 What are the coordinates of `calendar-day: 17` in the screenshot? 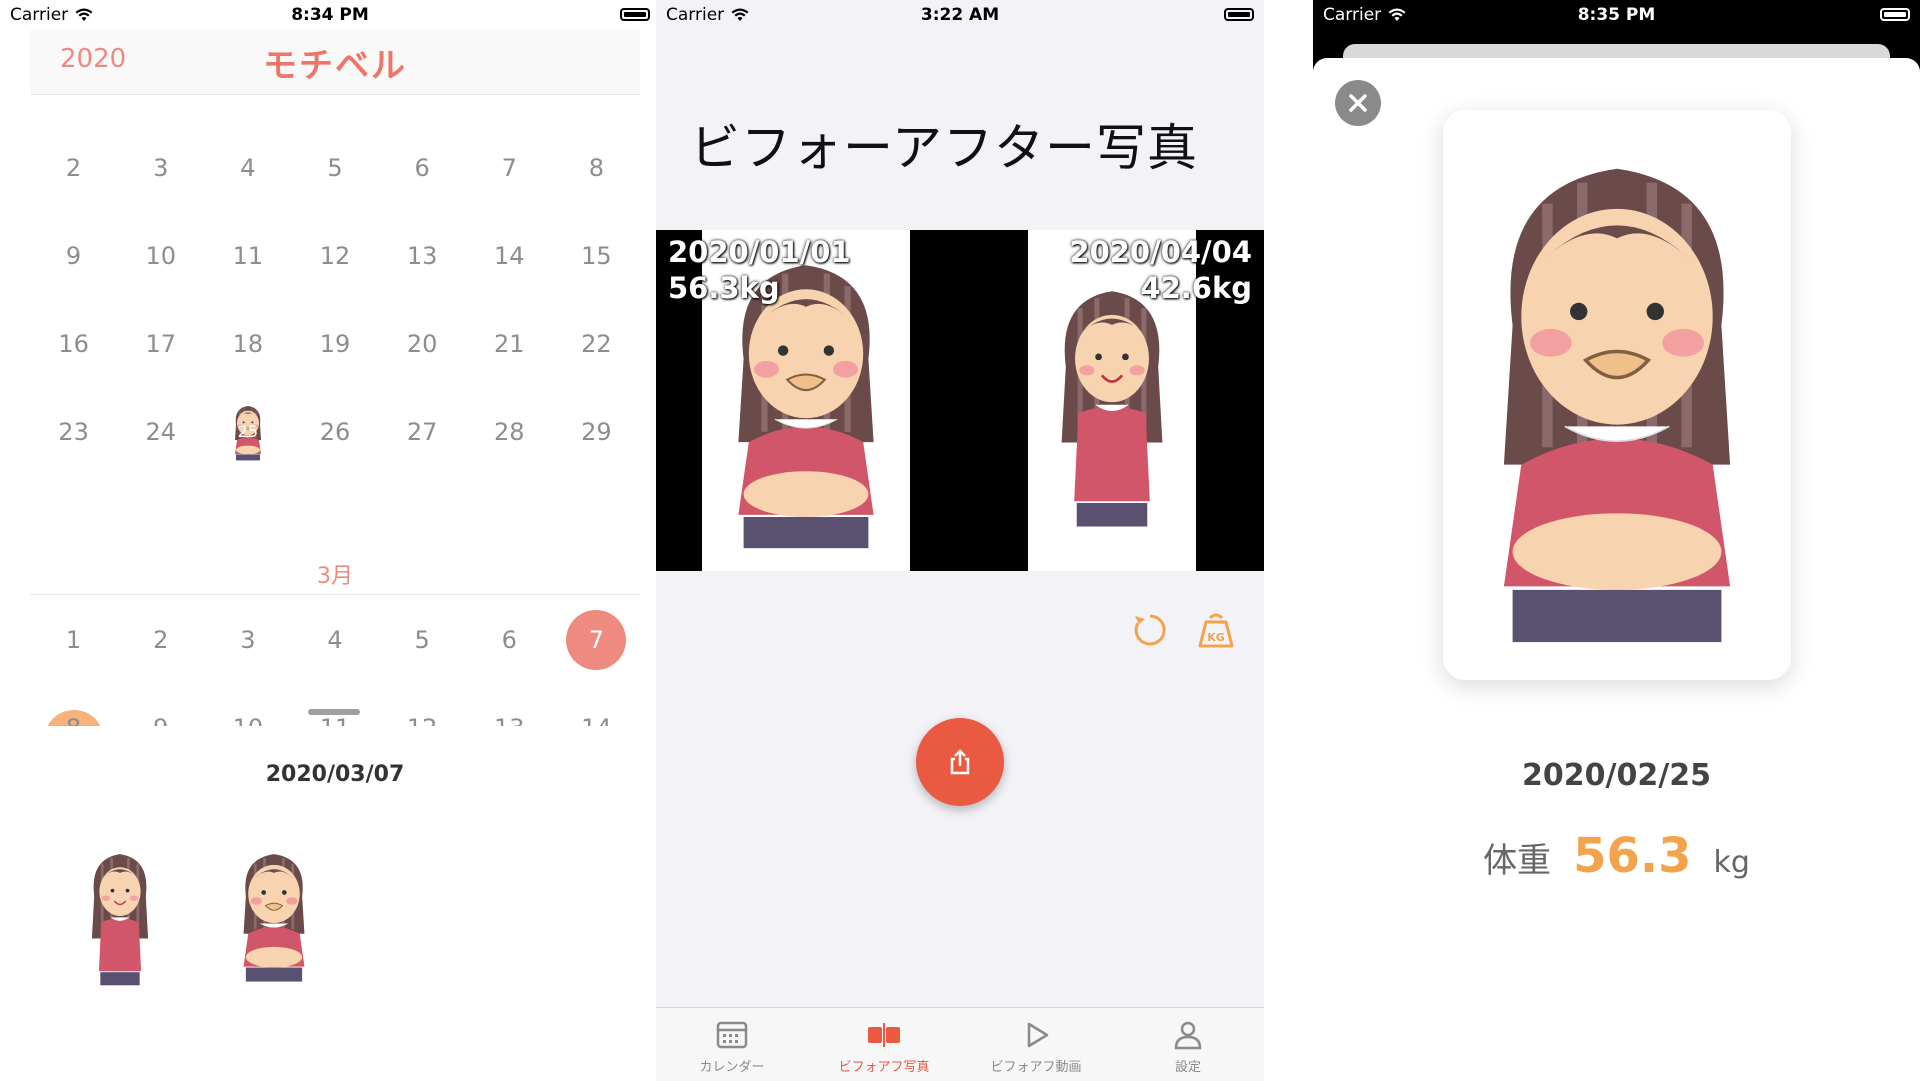 It's located at (160, 344).